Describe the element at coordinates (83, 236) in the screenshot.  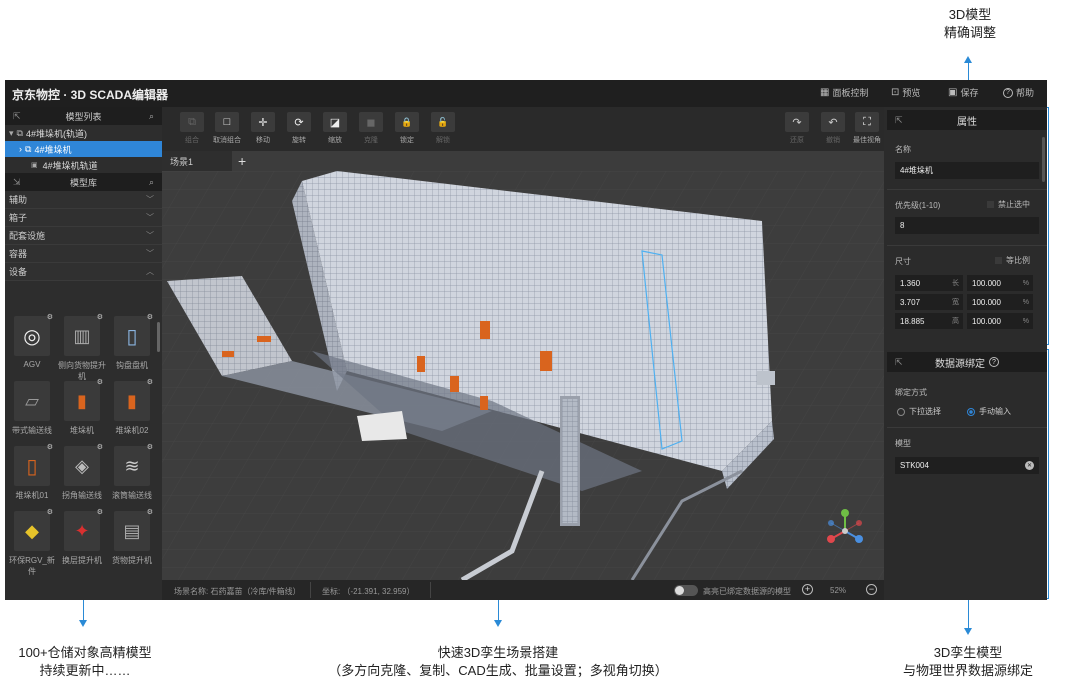
I see `category-facilities: 配套设施 ﹀` at that location.